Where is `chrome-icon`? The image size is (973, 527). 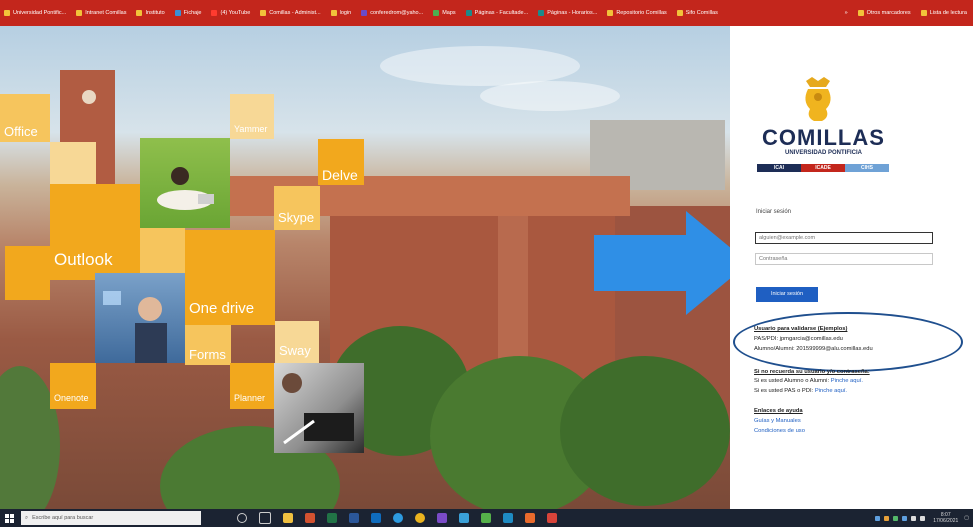
chrome-icon is located at coordinates (420, 518).